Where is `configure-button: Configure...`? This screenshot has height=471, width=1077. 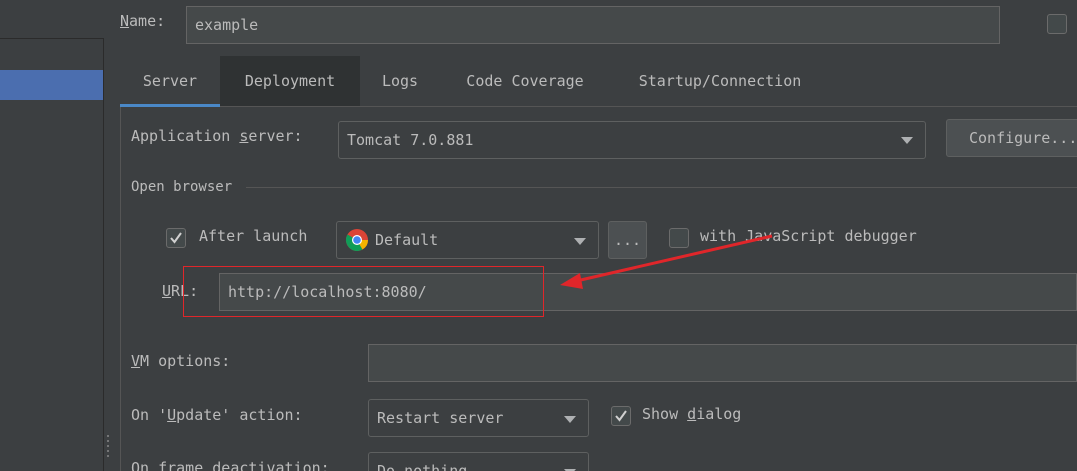
configure-button: Configure... is located at coordinates (1011, 138).